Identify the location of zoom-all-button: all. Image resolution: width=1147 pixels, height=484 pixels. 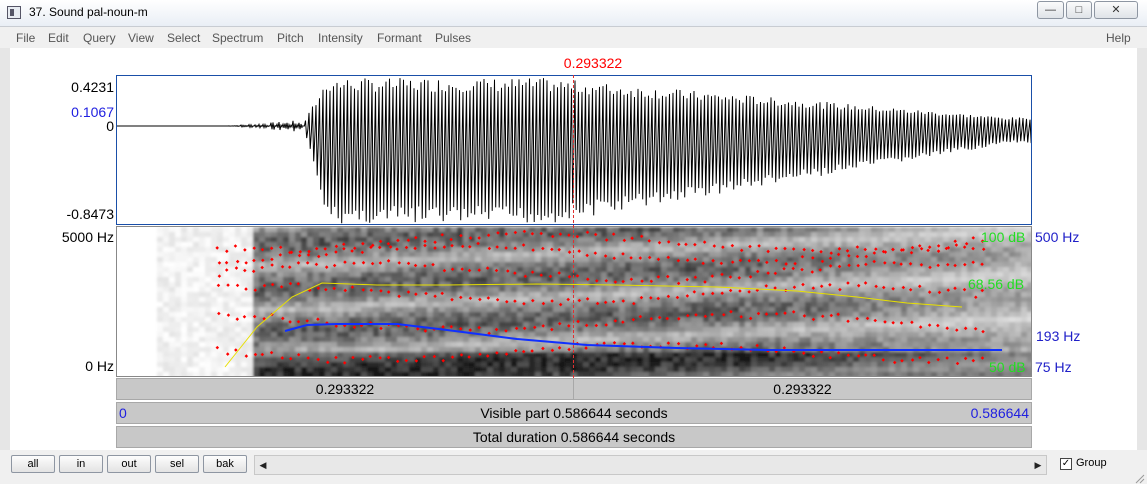
(33, 464).